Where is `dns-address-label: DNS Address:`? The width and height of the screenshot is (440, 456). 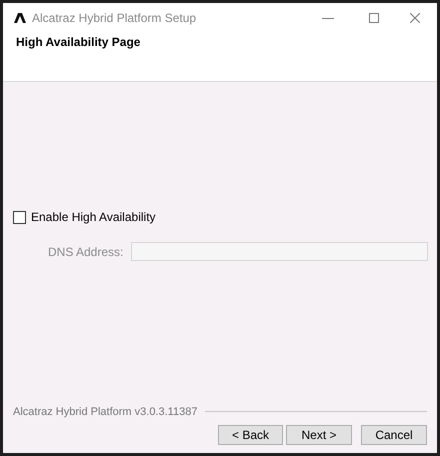 dns-address-label: DNS Address: is located at coordinates (86, 252).